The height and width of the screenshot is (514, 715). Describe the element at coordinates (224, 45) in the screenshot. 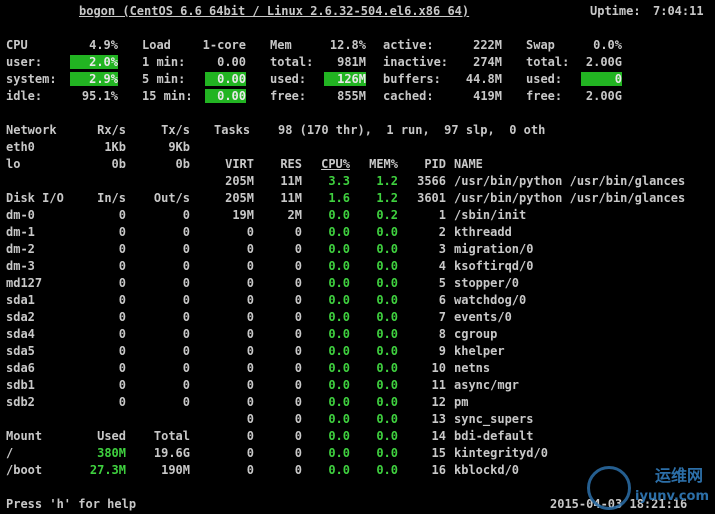

I see `load-cores: 1-core` at that location.